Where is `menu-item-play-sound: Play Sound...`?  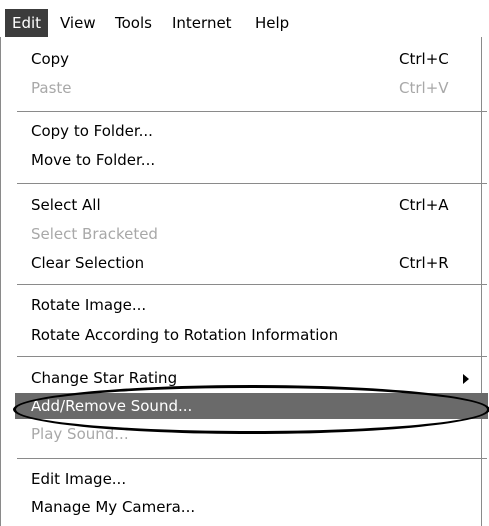
menu-item-play-sound: Play Sound... is located at coordinates (241, 434).